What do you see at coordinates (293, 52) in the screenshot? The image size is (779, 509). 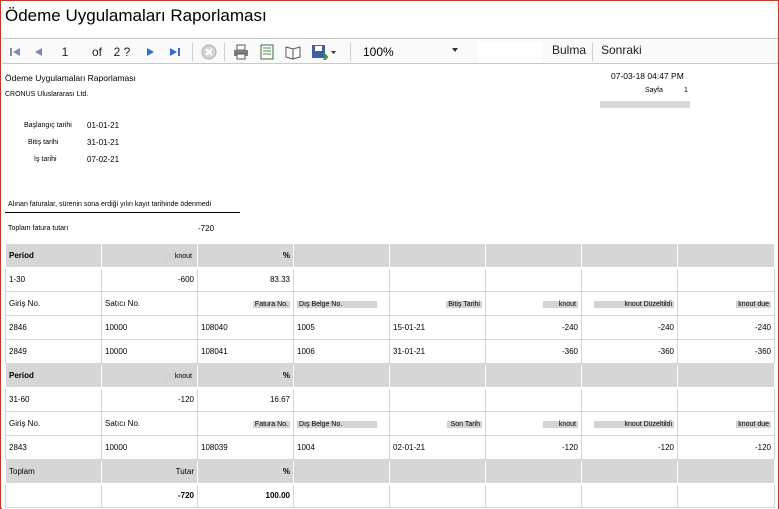 I see `page-setup-icon` at bounding box center [293, 52].